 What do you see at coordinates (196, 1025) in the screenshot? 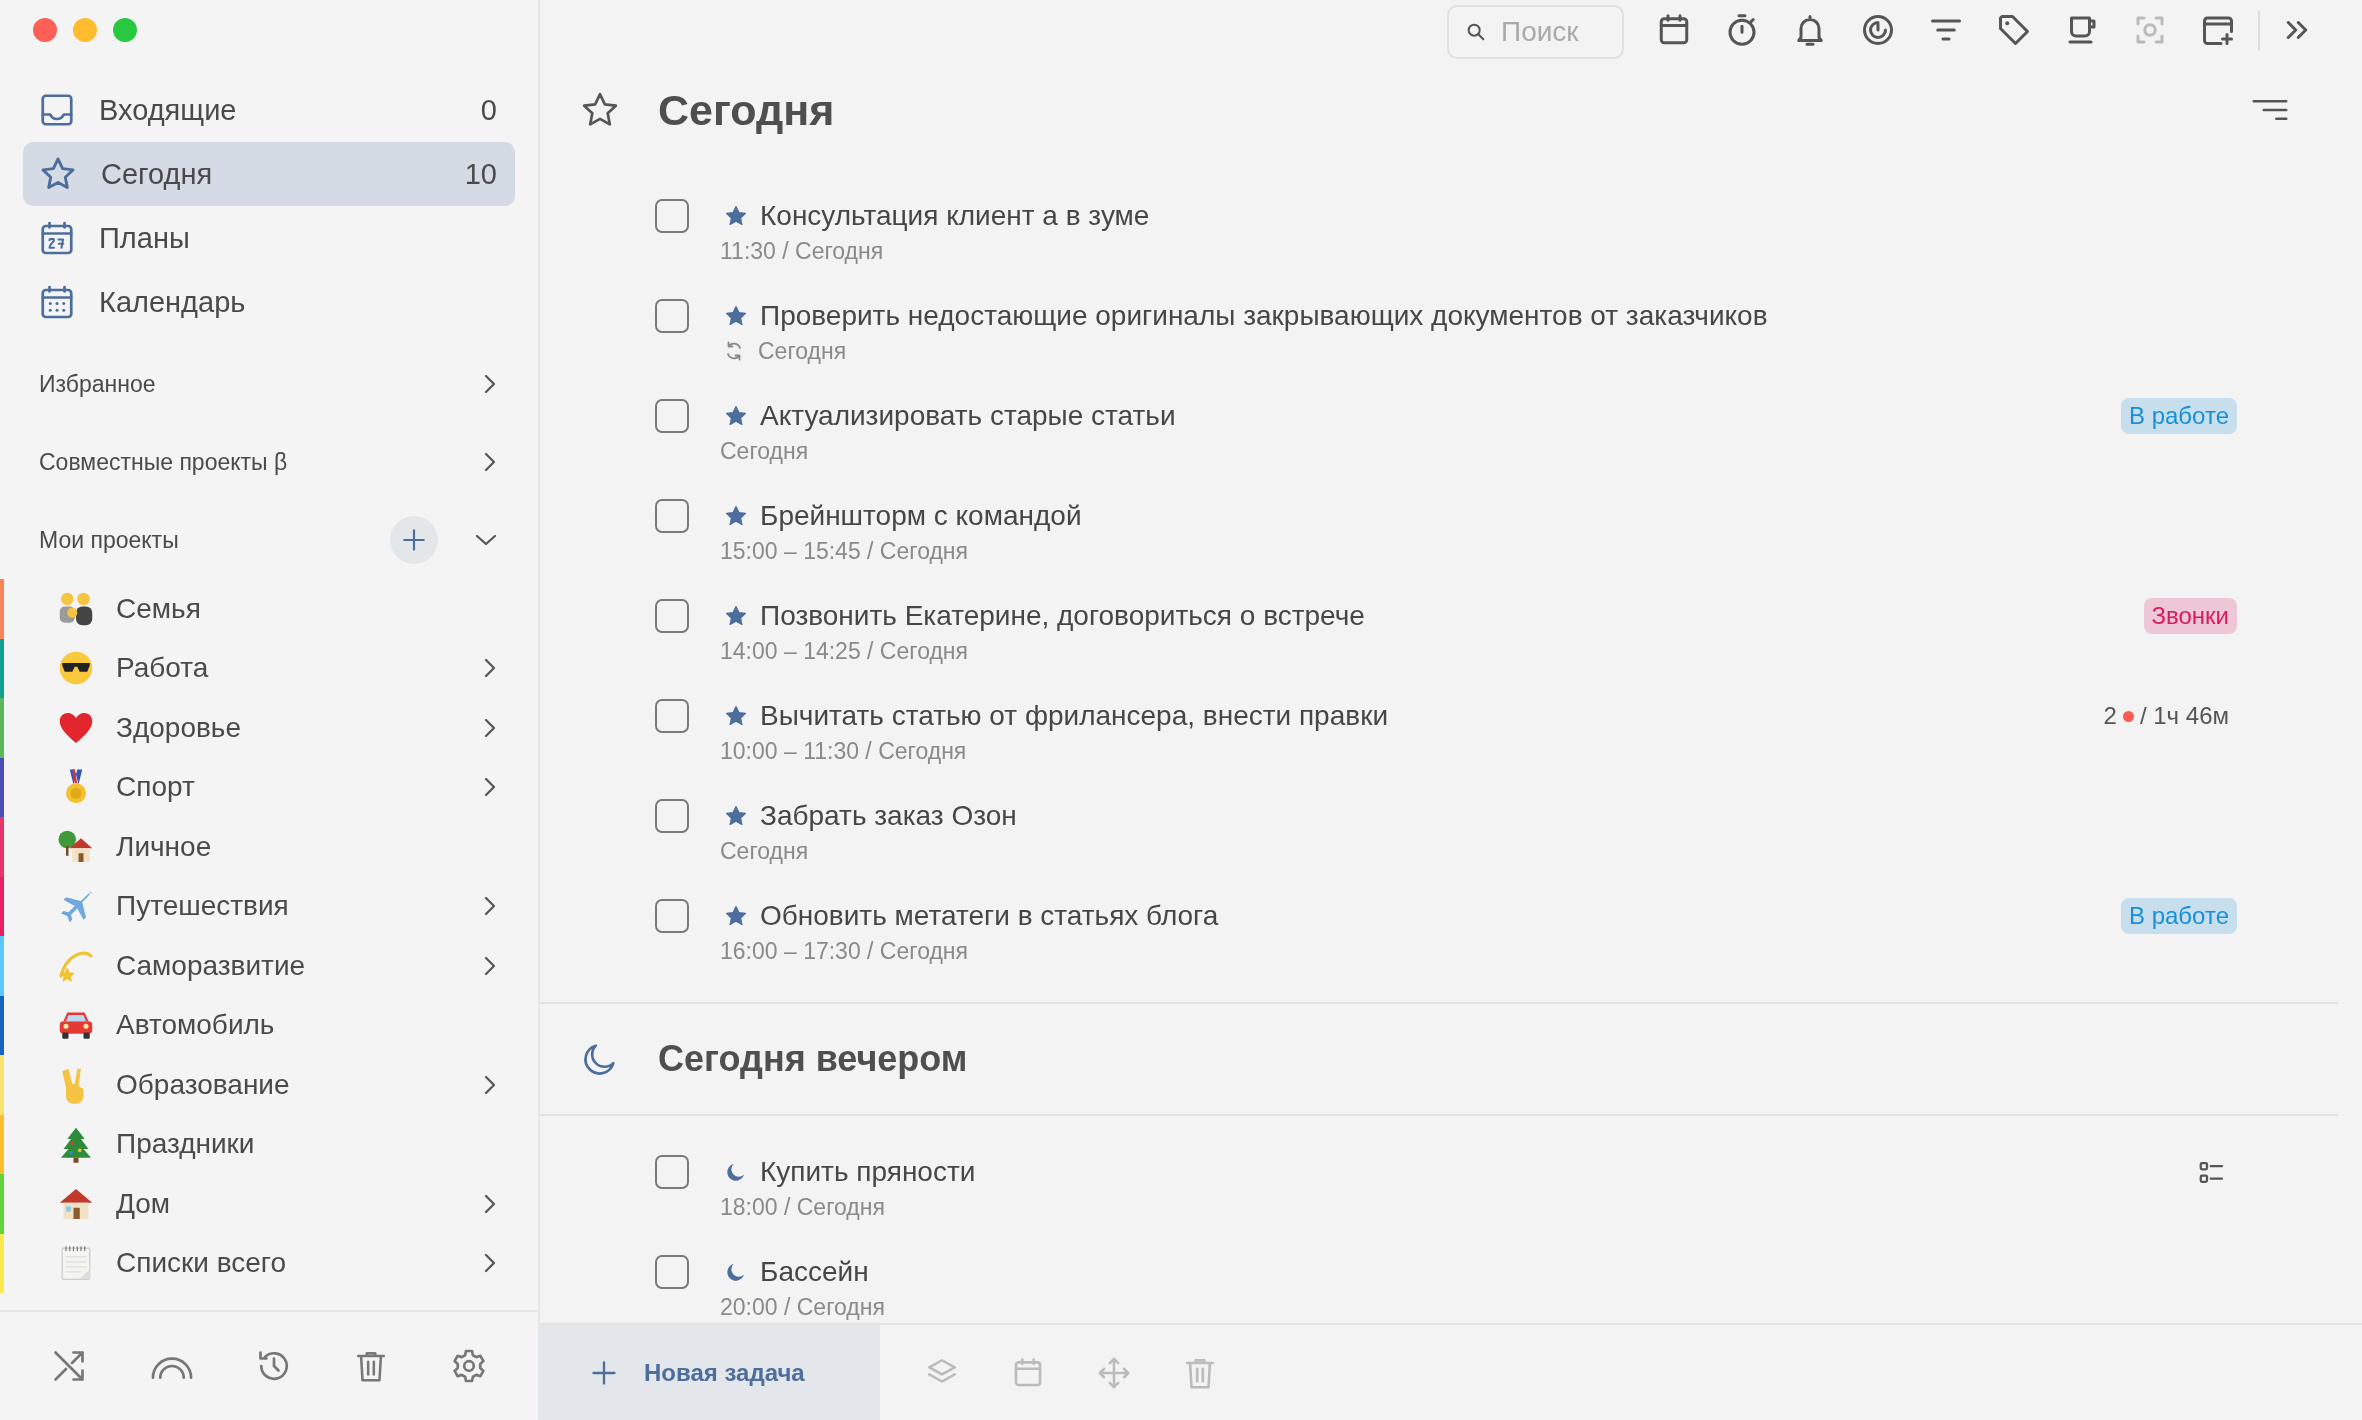
I see `project-name: Автомобиль` at bounding box center [196, 1025].